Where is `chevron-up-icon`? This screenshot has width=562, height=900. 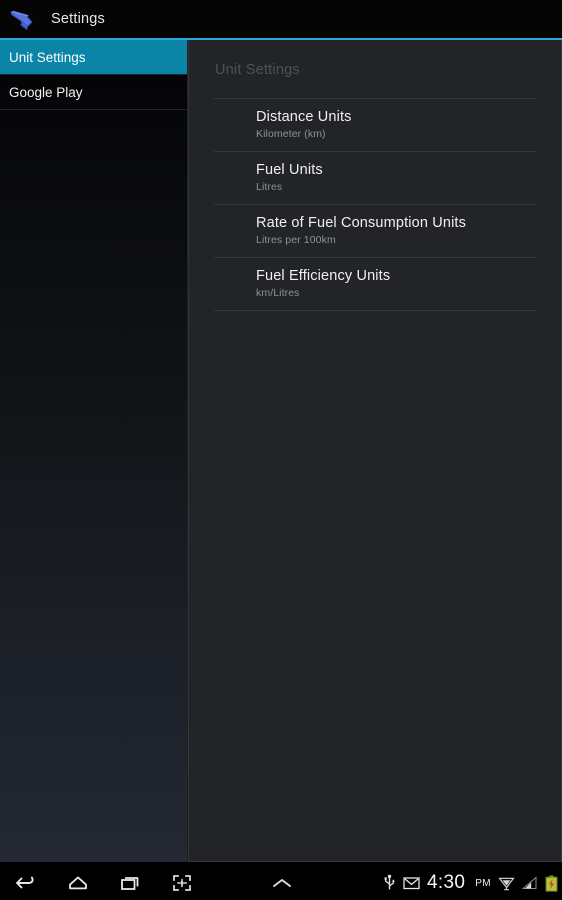 chevron-up-icon is located at coordinates (282, 883).